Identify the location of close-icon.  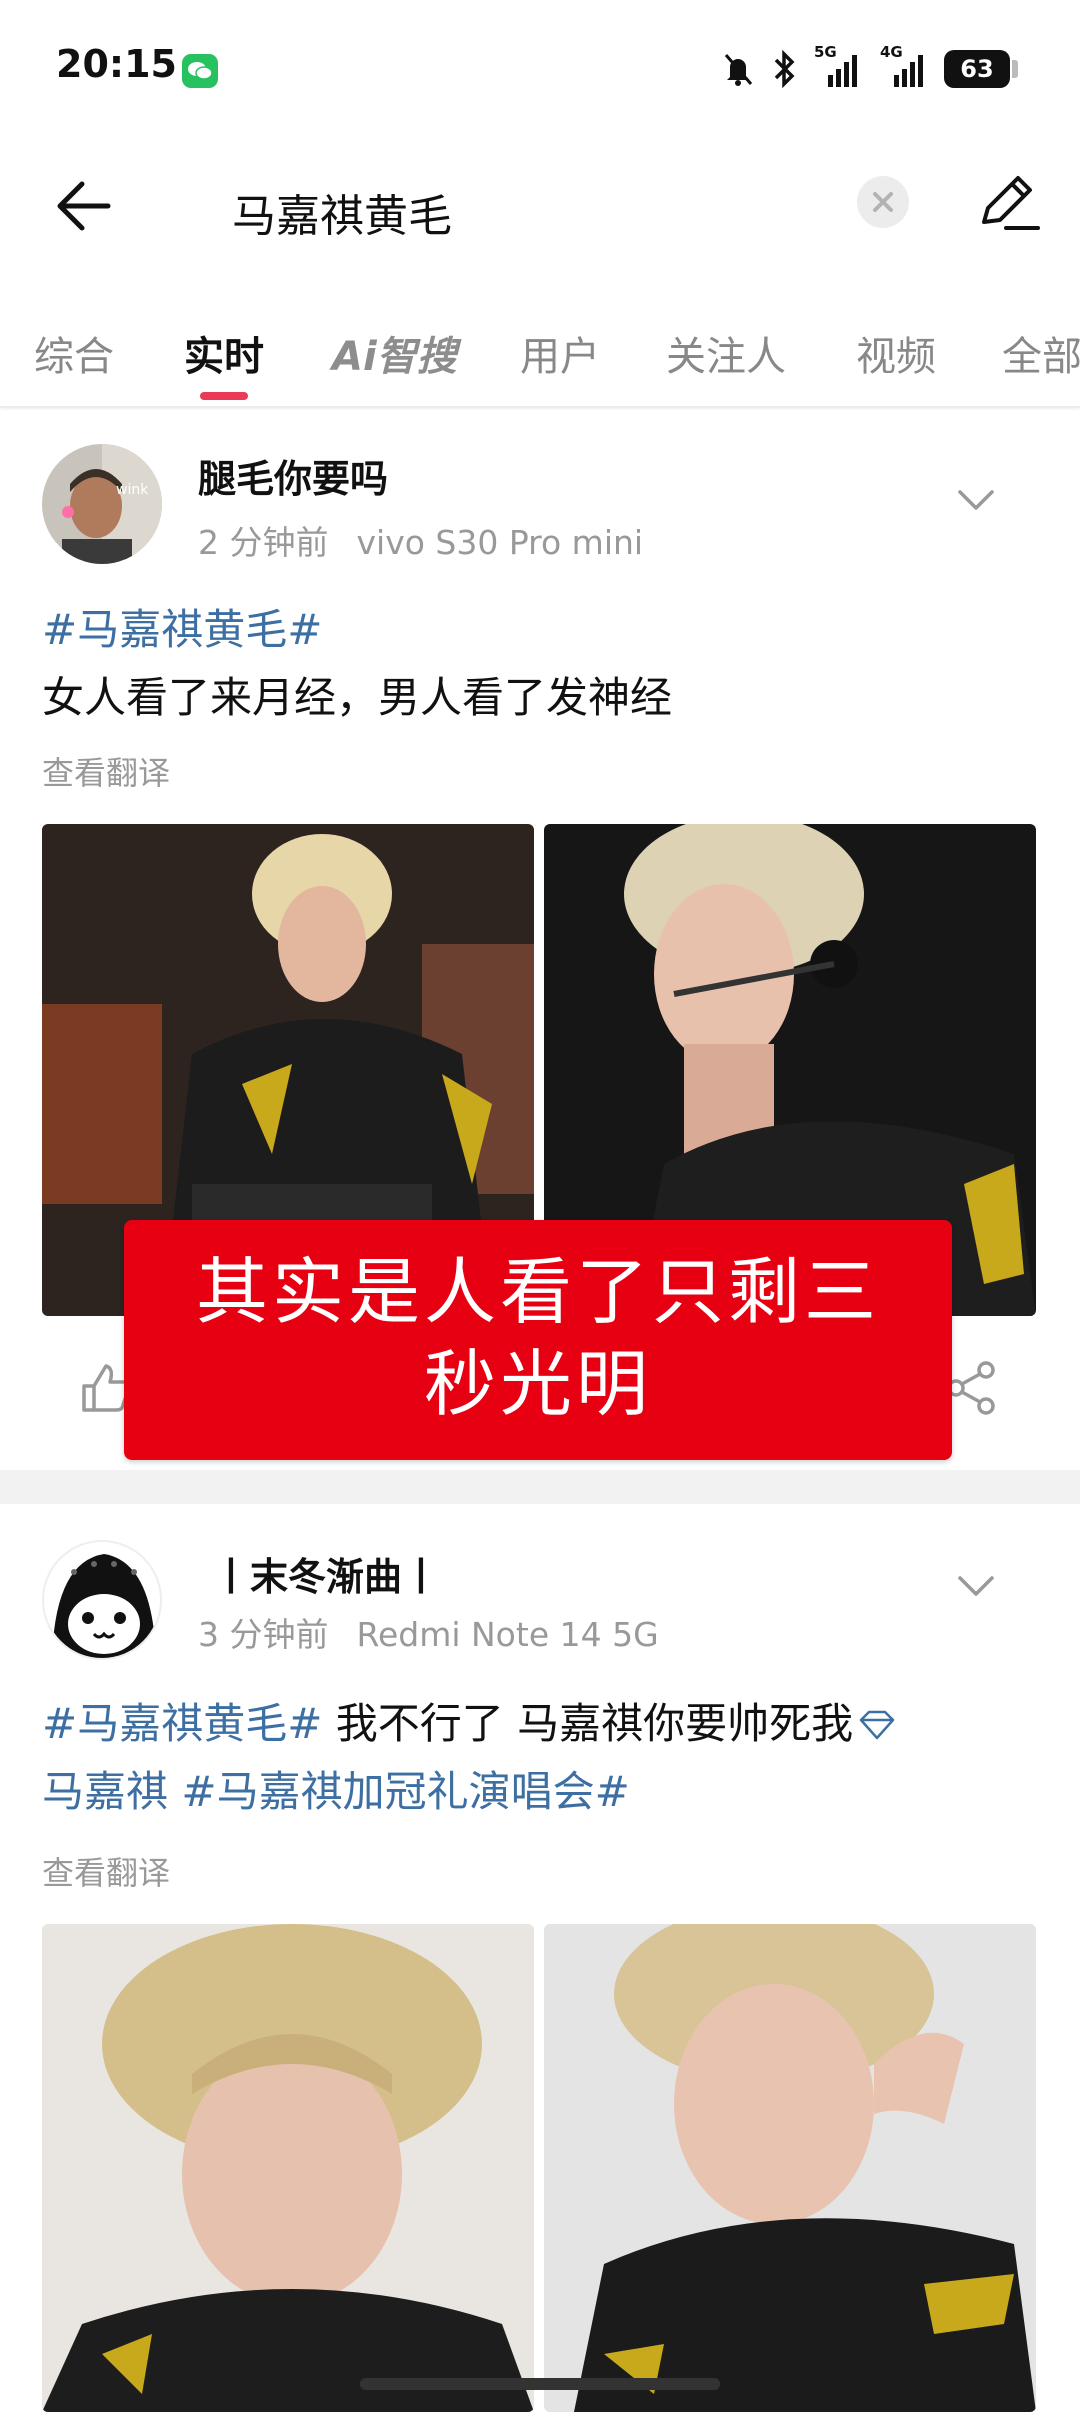
(883, 202).